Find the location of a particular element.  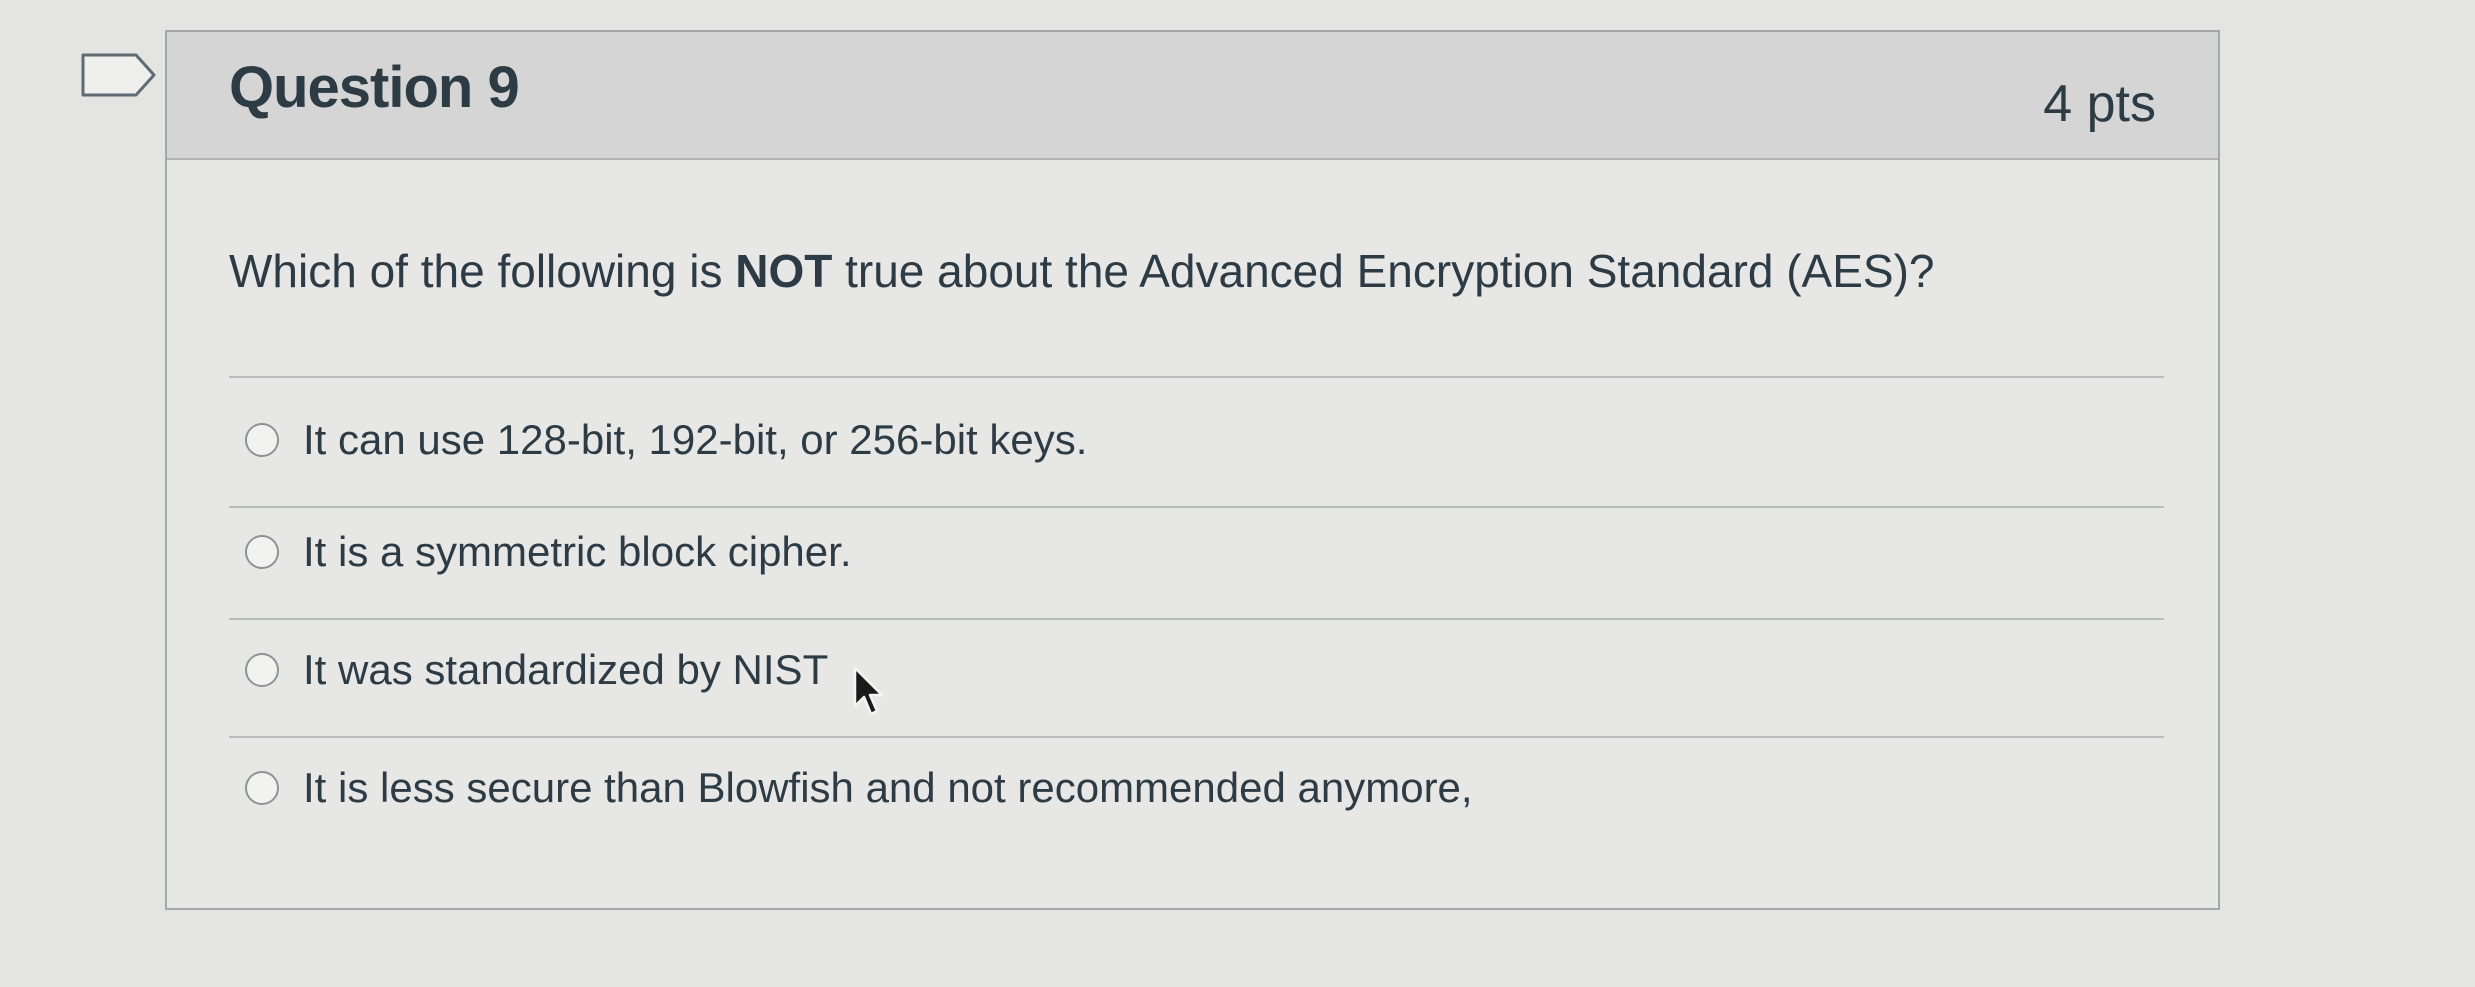

answer-option-3: It was standardized by NIST is located at coordinates (536, 670).